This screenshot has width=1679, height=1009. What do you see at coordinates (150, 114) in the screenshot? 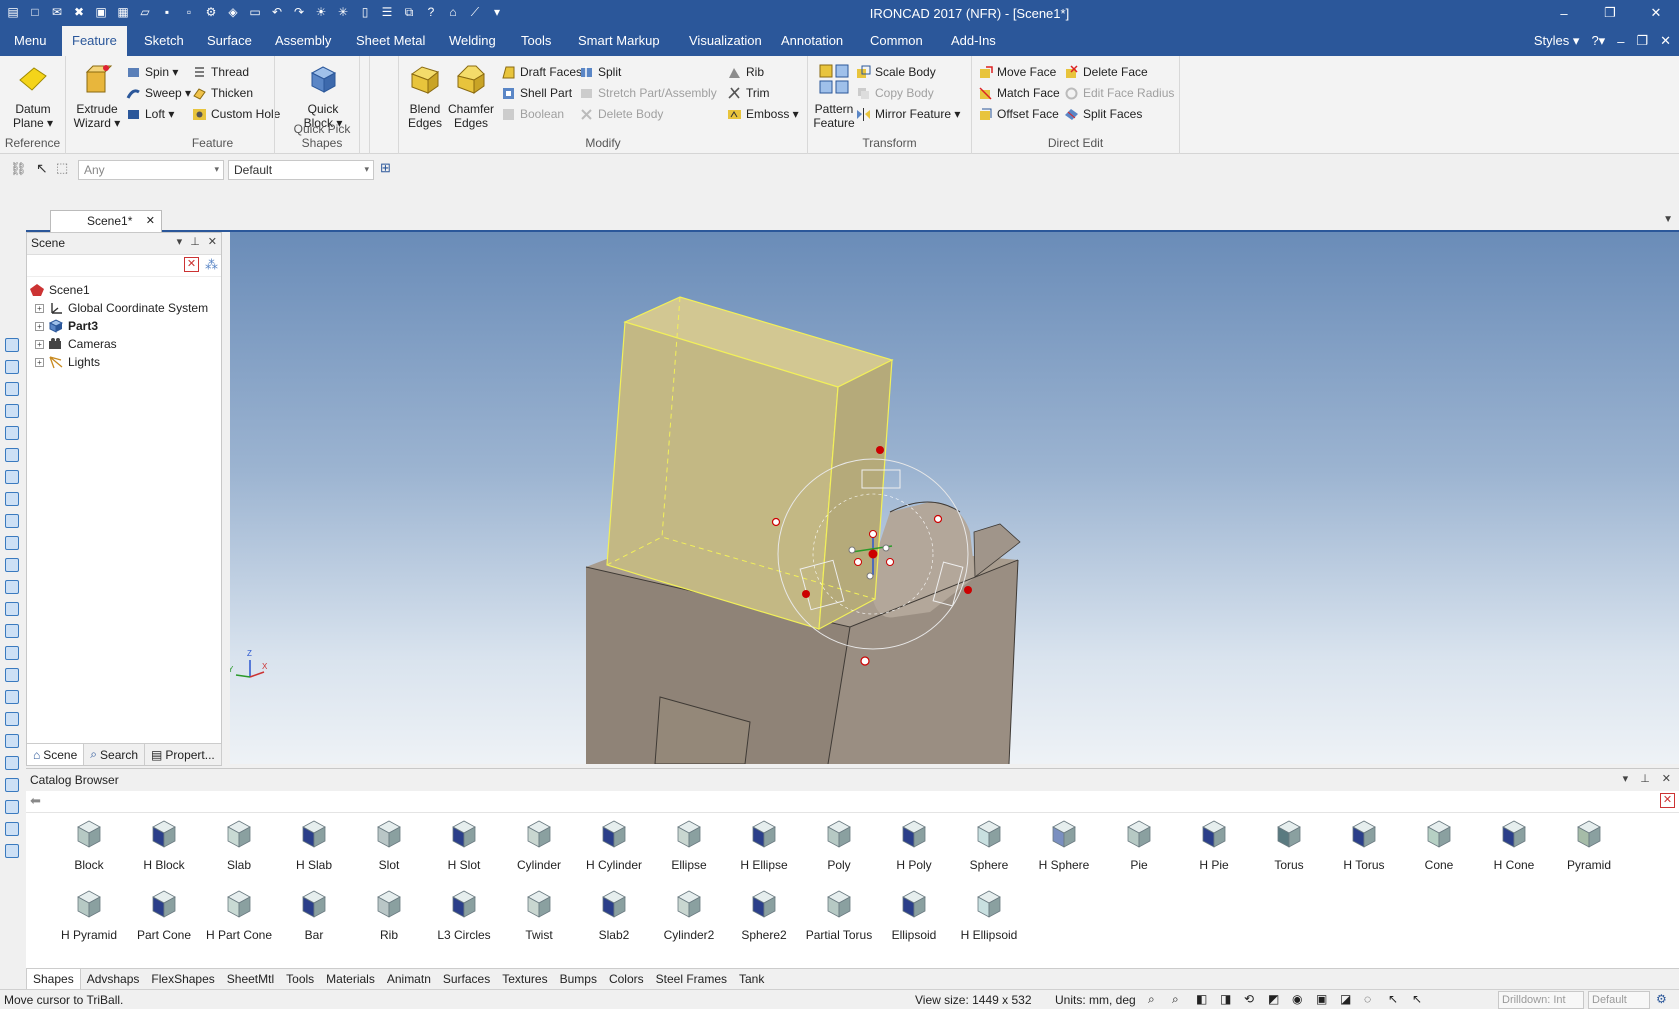
I see `loft-button: Loft ▾` at bounding box center [150, 114].